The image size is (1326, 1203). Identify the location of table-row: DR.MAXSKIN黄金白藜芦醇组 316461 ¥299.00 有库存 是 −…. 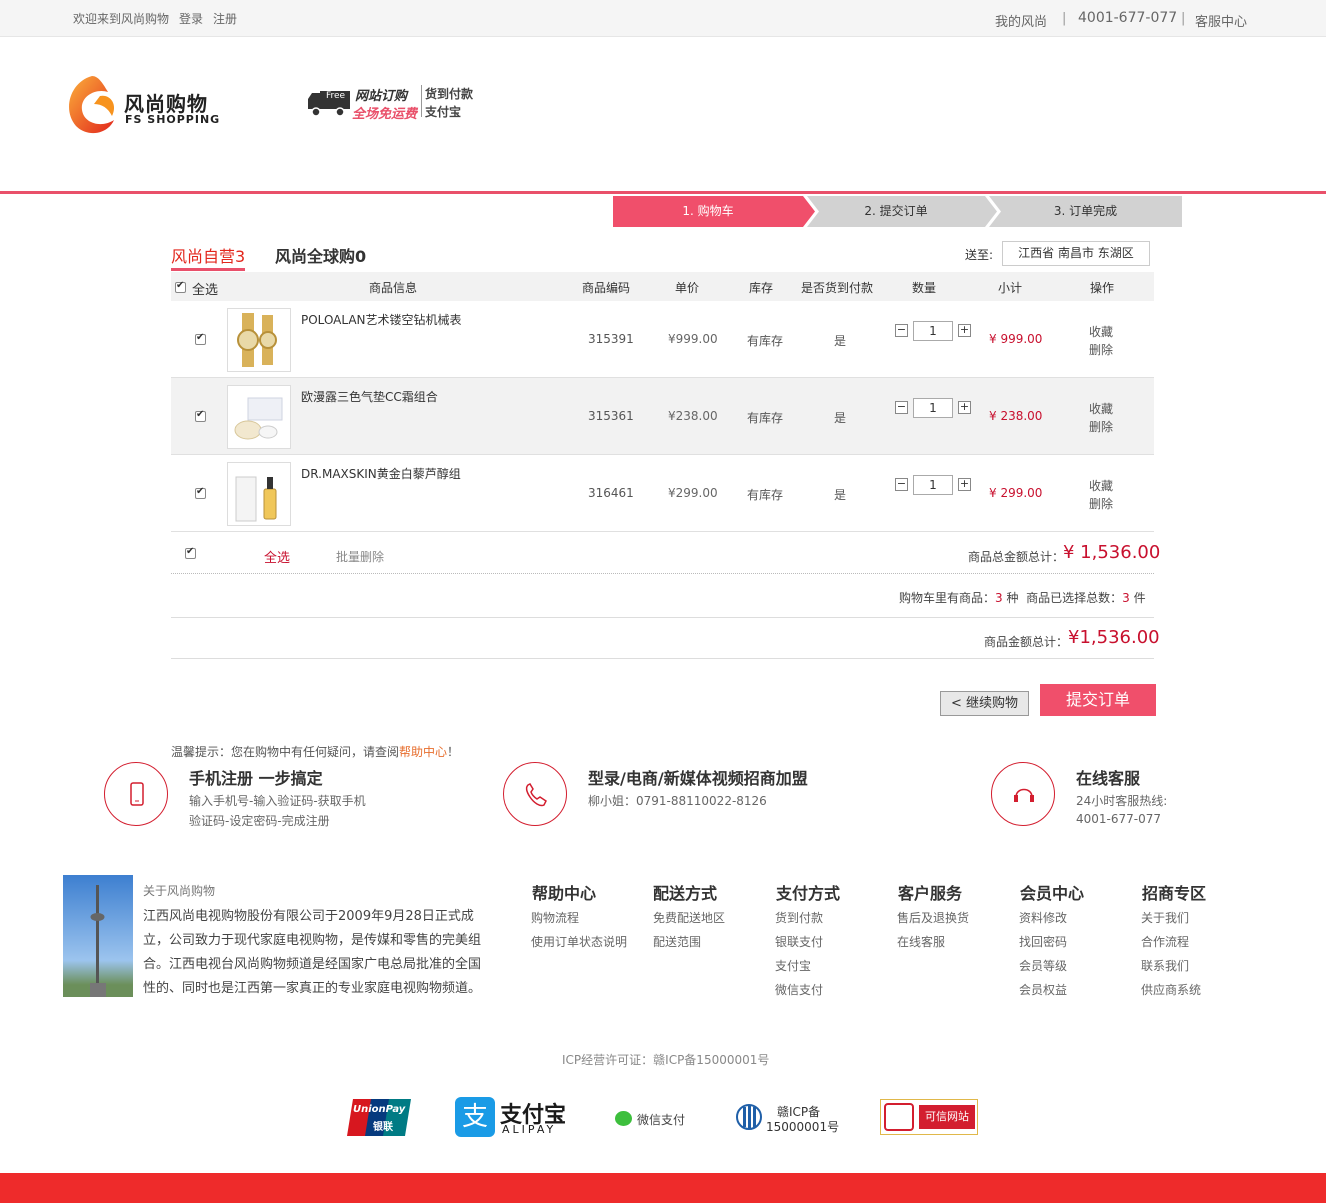
(662, 493).